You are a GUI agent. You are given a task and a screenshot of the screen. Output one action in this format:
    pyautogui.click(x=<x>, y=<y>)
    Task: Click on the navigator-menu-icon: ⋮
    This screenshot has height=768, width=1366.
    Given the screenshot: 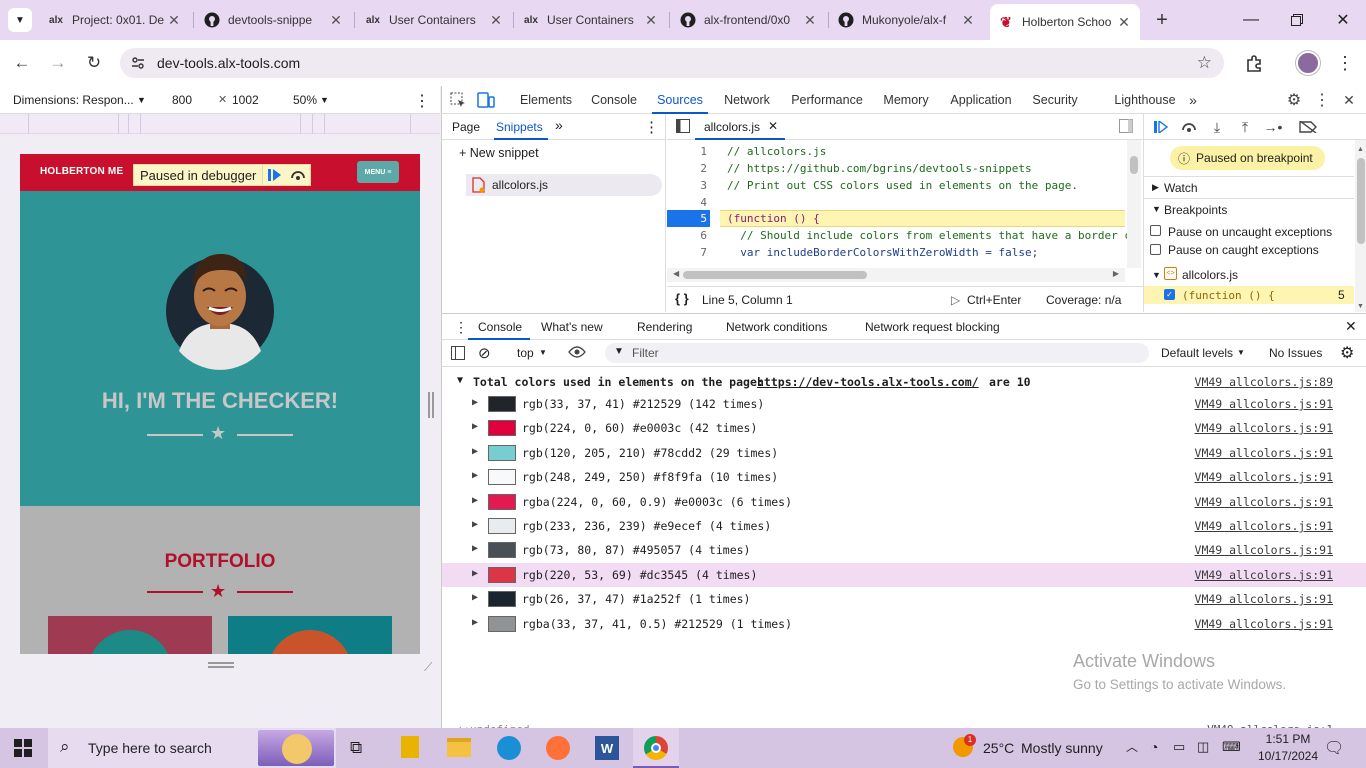 What is the action you would take?
    pyautogui.click(x=651, y=127)
    